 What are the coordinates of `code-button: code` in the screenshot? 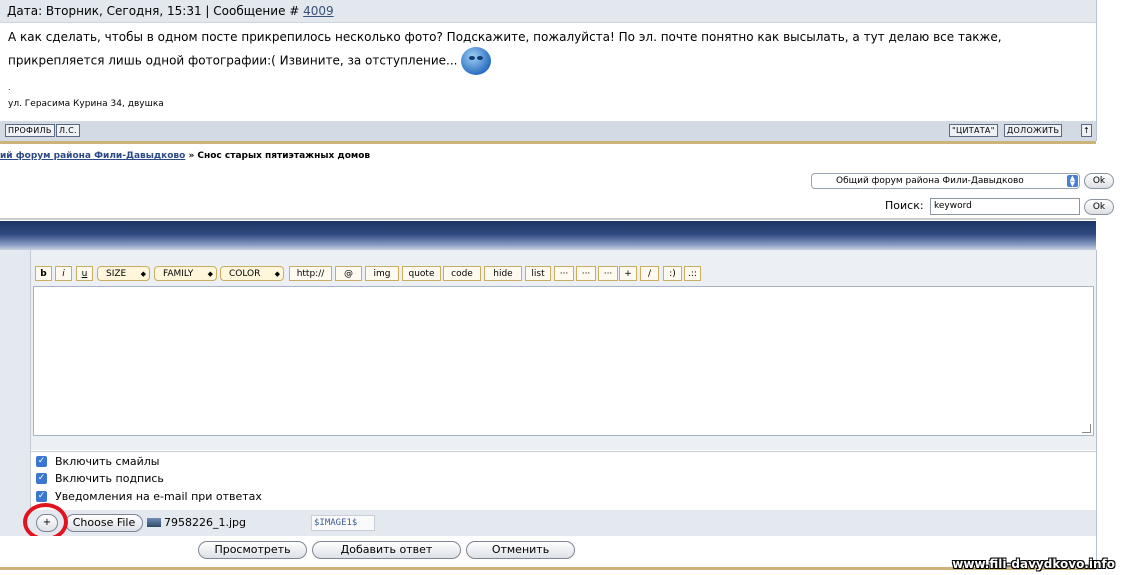 It's located at (462, 273).